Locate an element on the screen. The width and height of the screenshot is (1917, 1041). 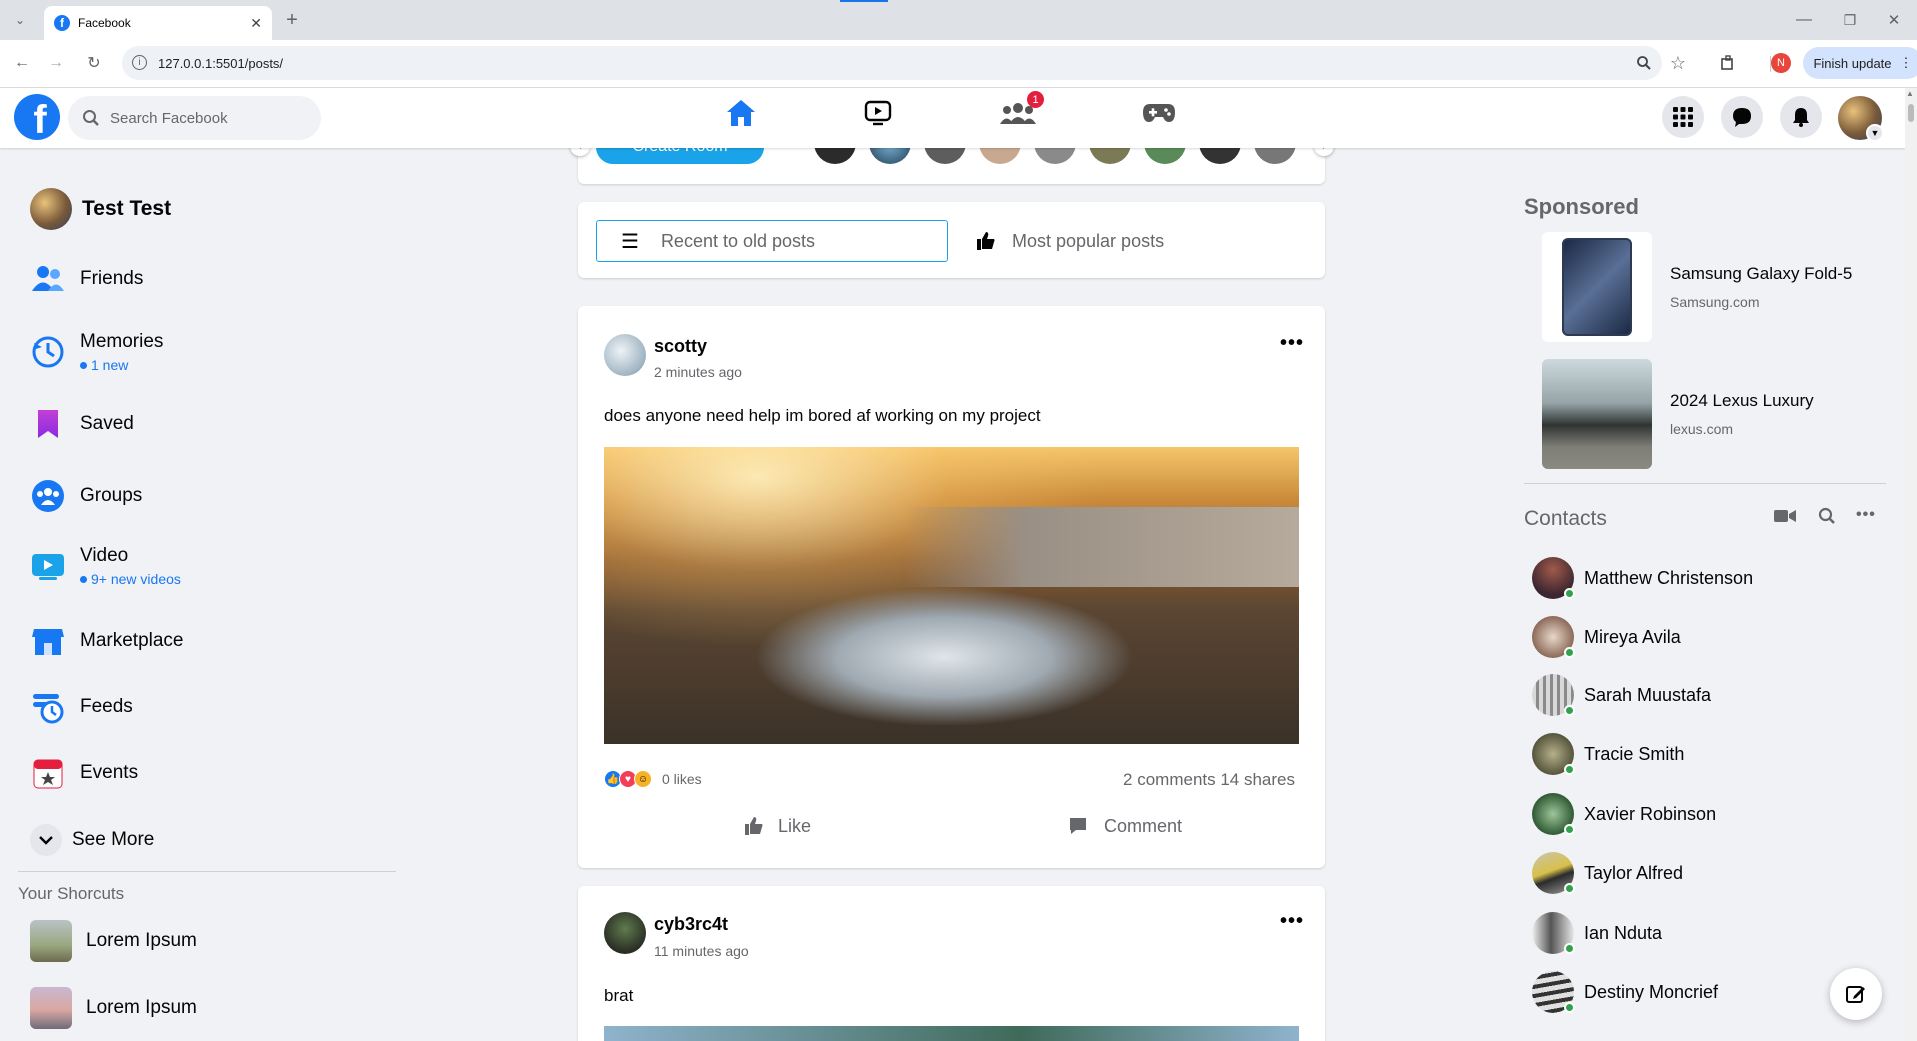
contact-item: Taylor Alfred is located at coordinates (1607, 873).